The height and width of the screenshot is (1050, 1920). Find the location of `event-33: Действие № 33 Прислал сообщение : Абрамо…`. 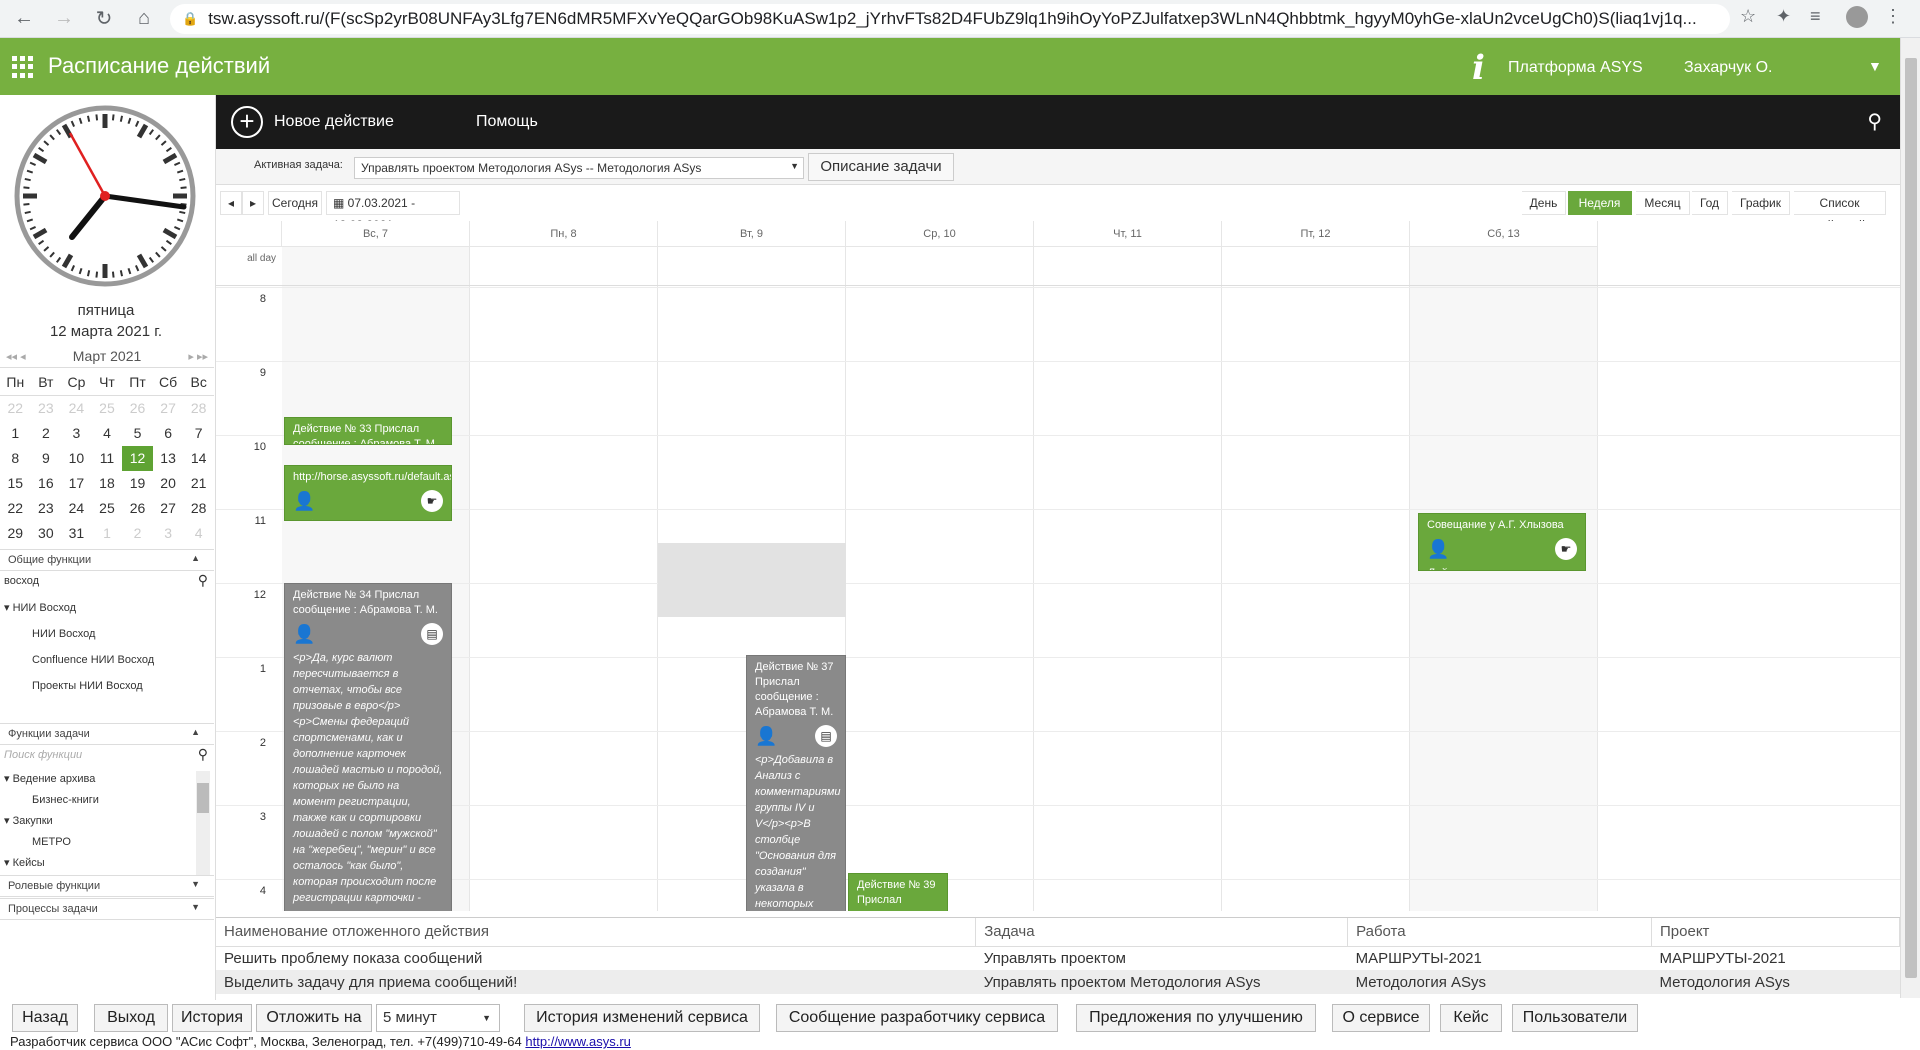

event-33: Действие № 33 Прислал сообщение : Абрамо… is located at coordinates (368, 431).